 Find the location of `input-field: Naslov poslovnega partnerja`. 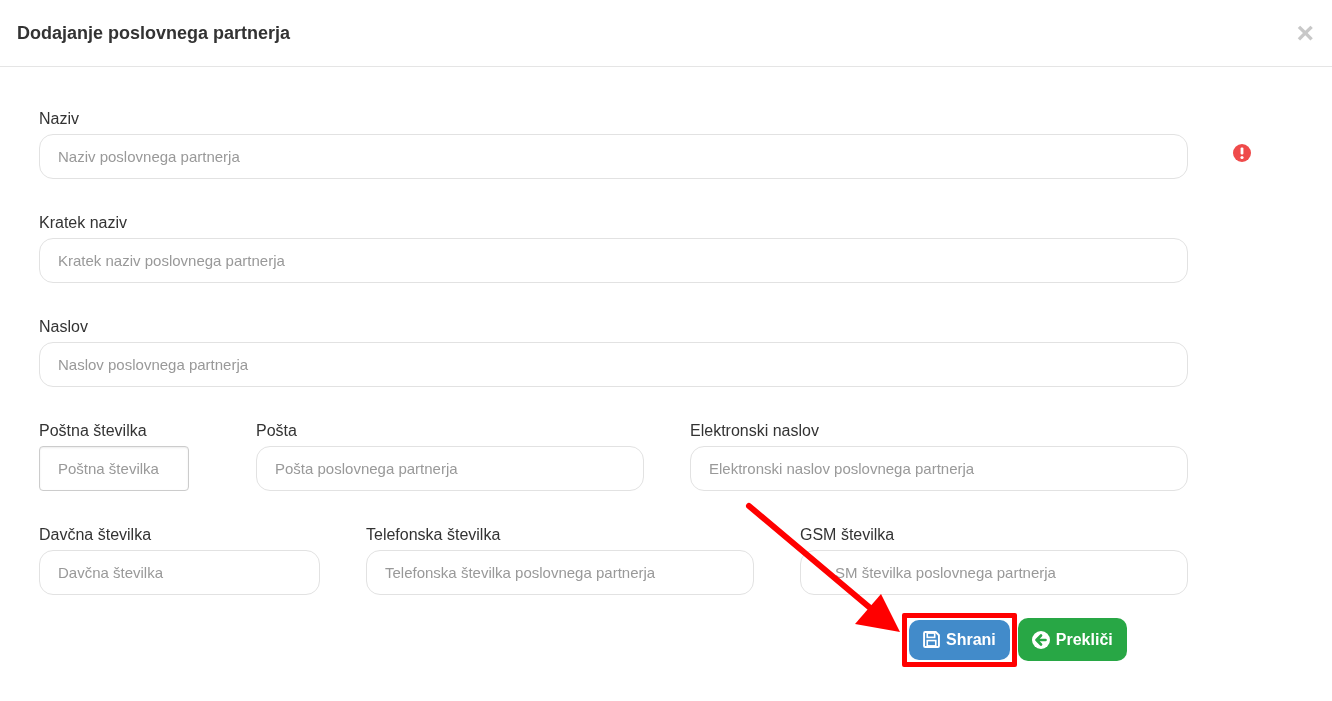

input-field: Naslov poslovnega partnerja is located at coordinates (613, 364).